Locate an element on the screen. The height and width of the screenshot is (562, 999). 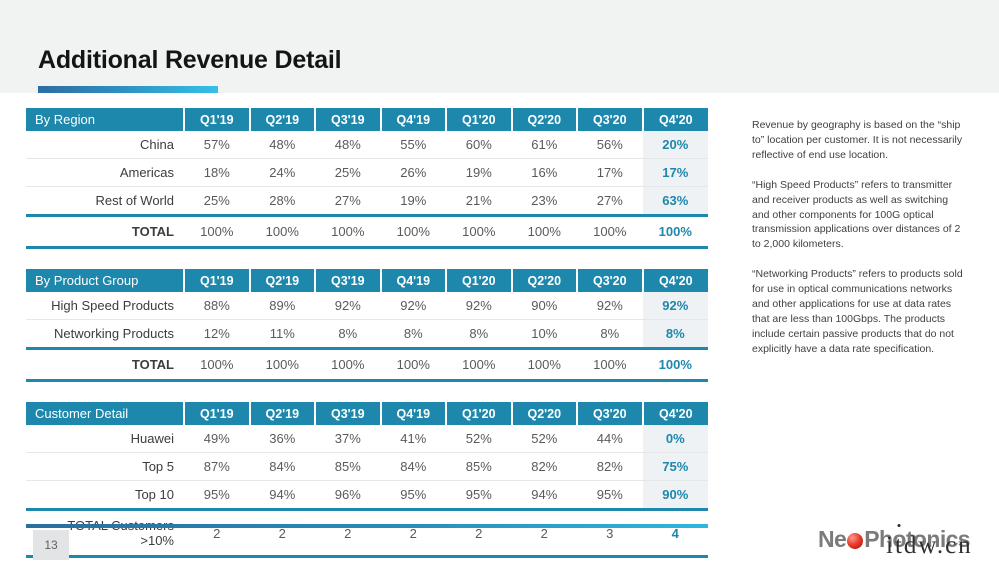
data-cell: 61% is located at coordinates (544, 145).